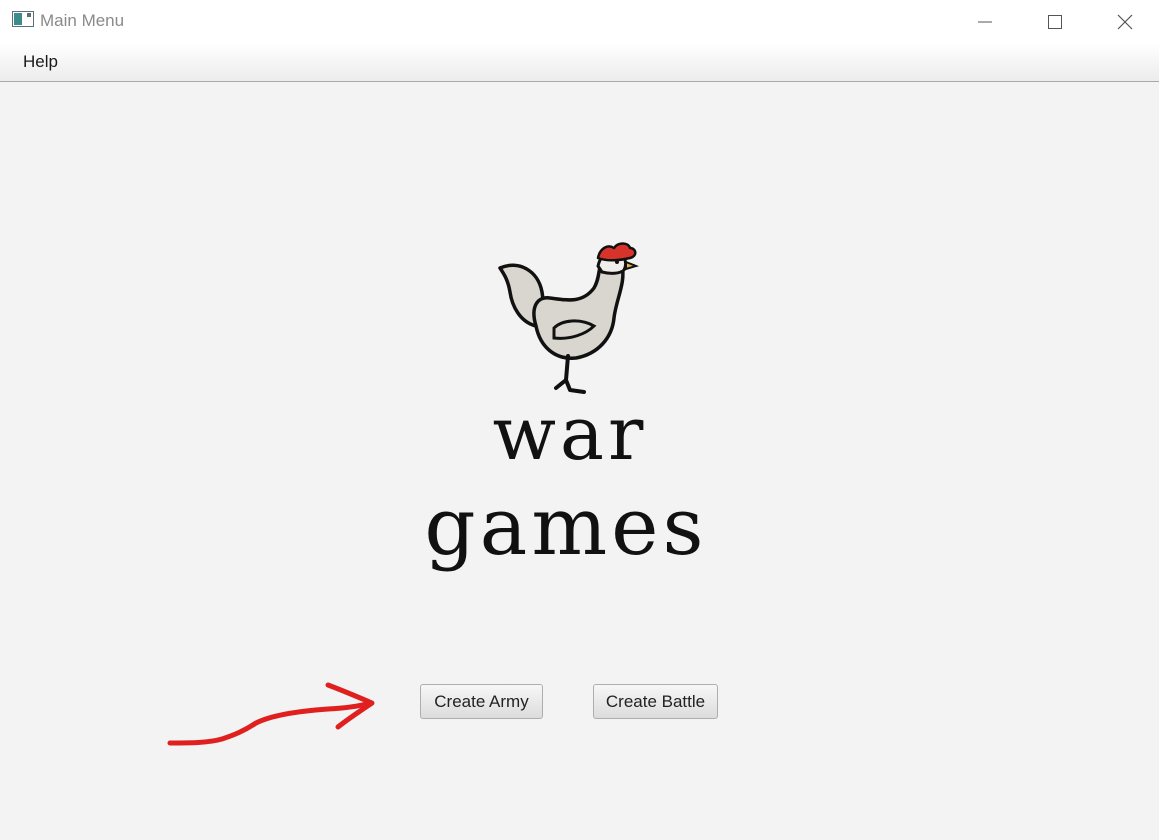  I want to click on window-title: Main Menu, so click(82, 20).